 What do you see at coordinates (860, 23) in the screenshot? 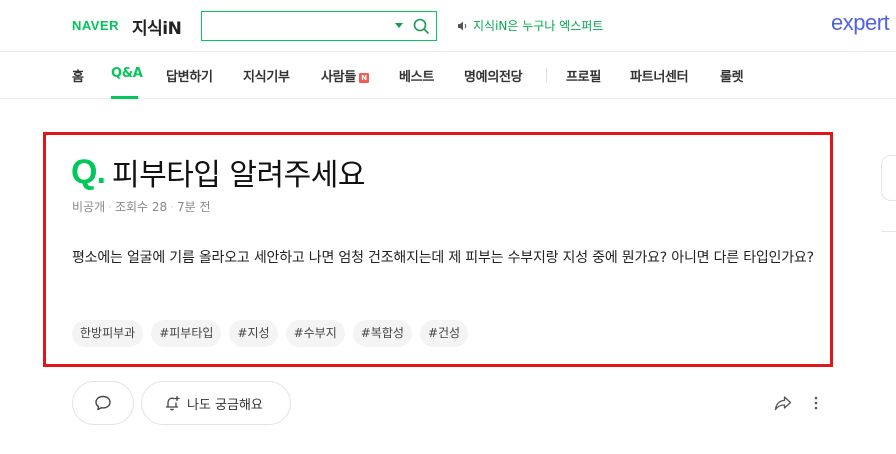
I see `expert-logo: expert` at bounding box center [860, 23].